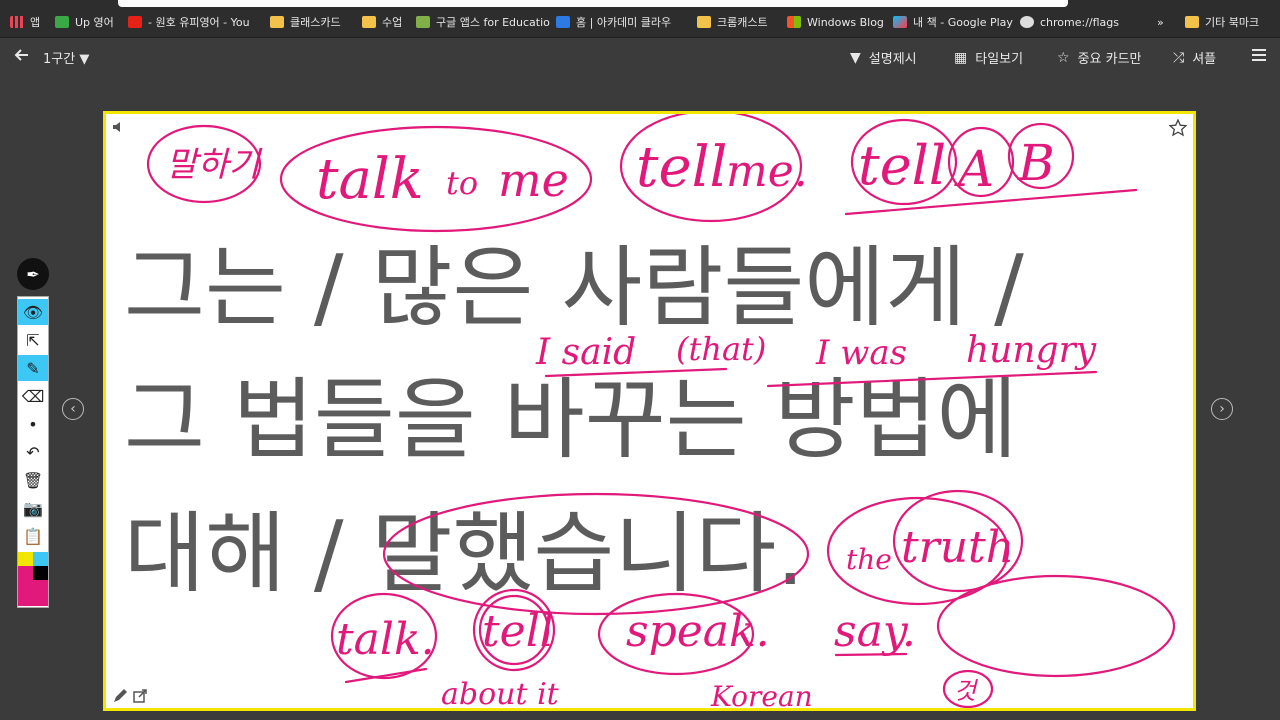 This screenshot has height=720, width=1280. I want to click on bookmark-youtube: - 원호 유피영어 - You, so click(189, 22).